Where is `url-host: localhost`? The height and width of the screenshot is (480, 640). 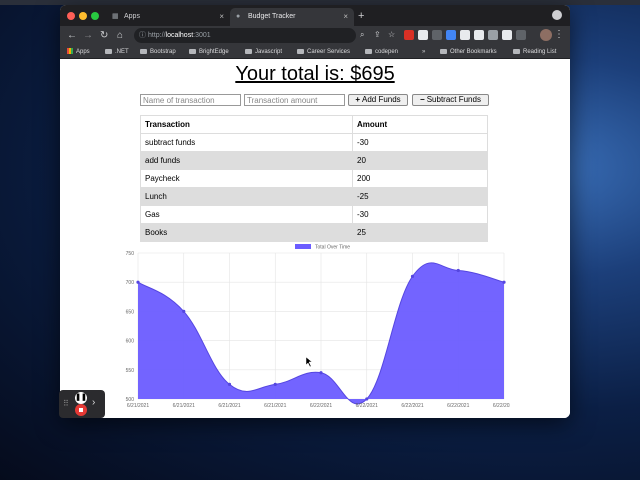 url-host: localhost is located at coordinates (179, 35).